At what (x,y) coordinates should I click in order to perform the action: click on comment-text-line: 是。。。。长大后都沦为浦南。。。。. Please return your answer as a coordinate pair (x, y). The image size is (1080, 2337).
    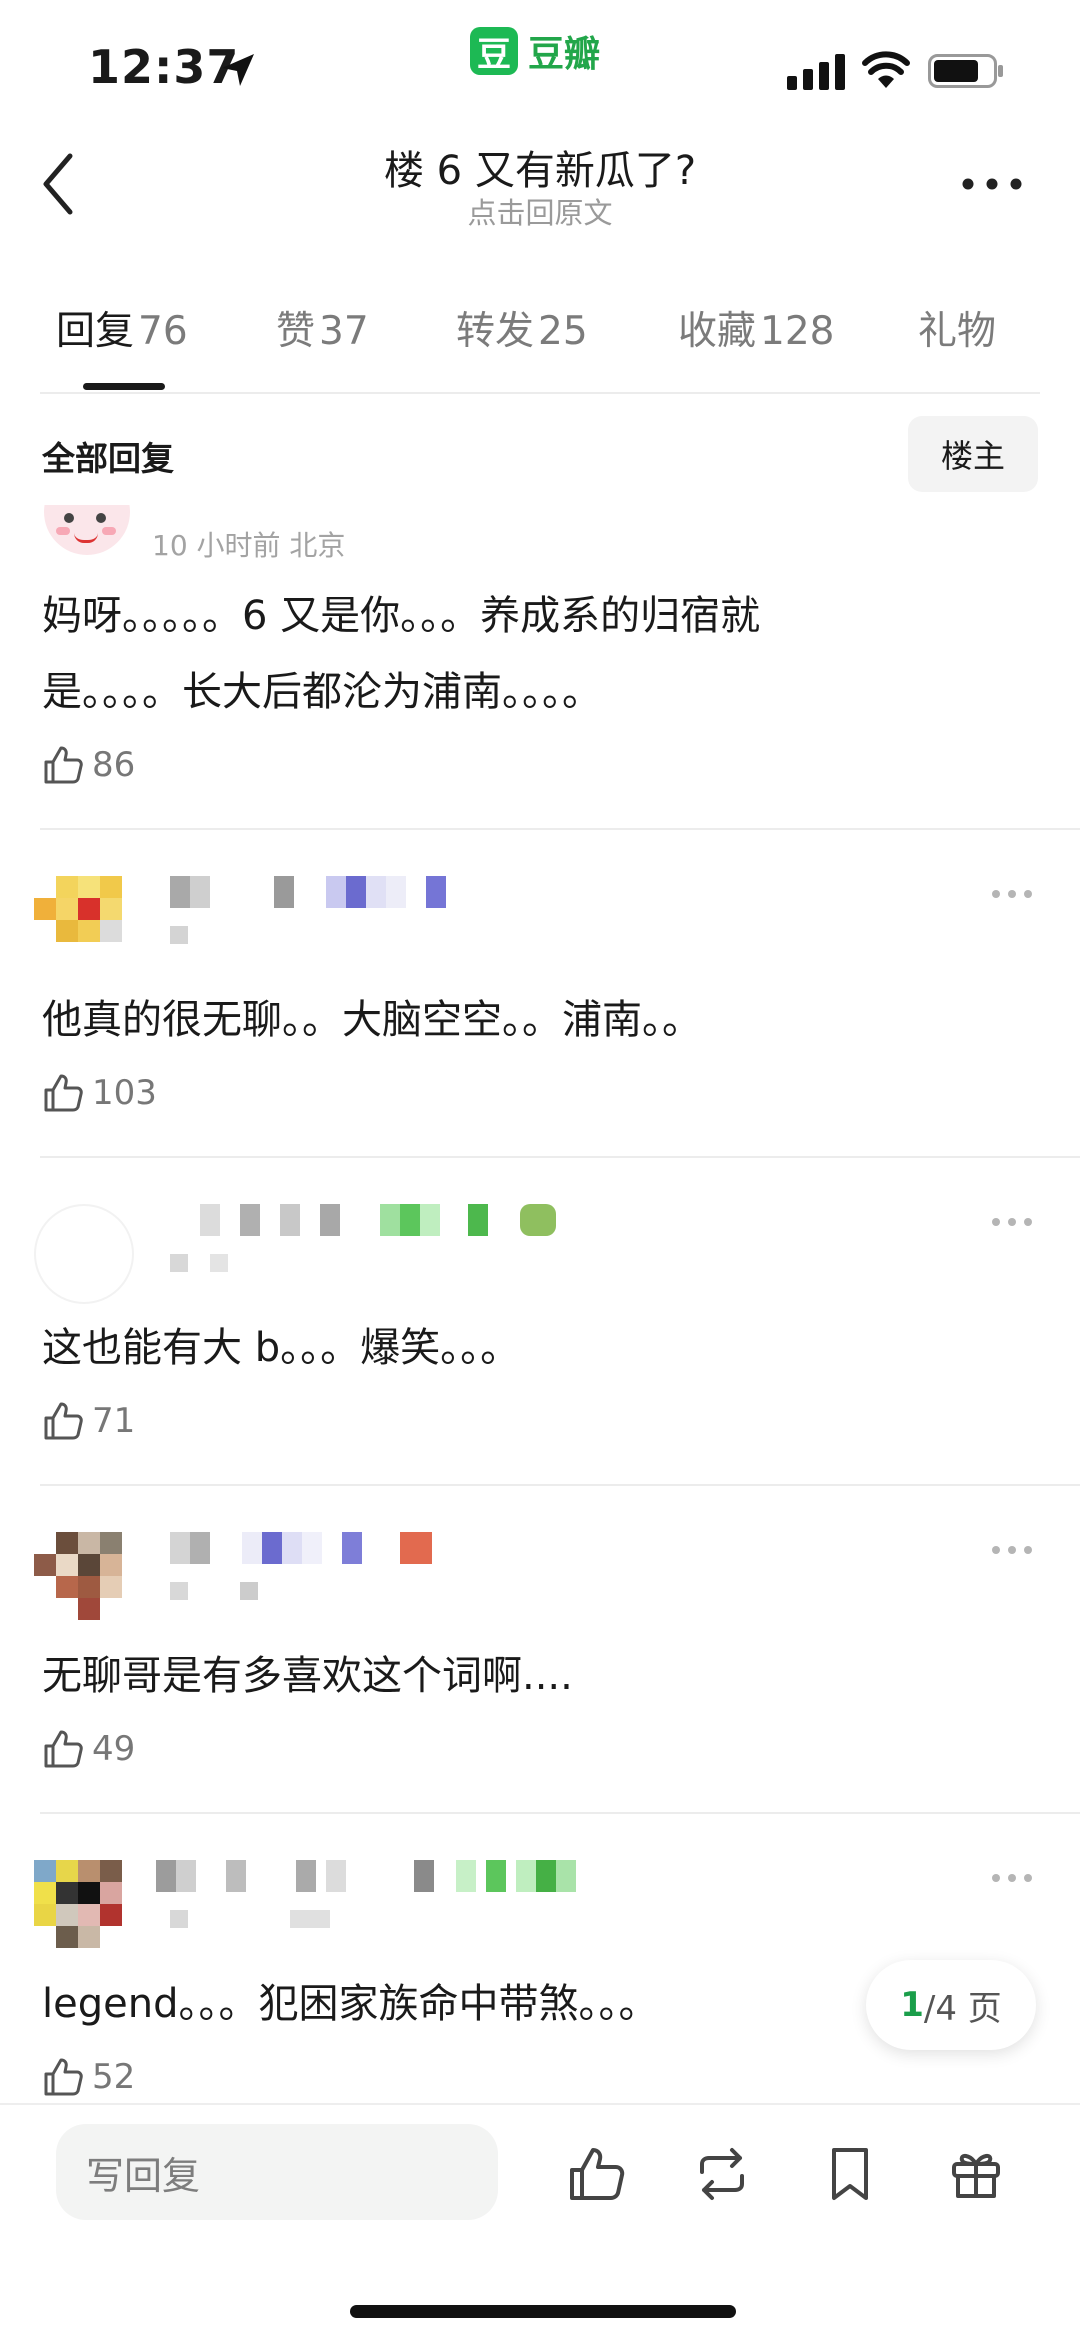
    Looking at the image, I should click on (322, 692).